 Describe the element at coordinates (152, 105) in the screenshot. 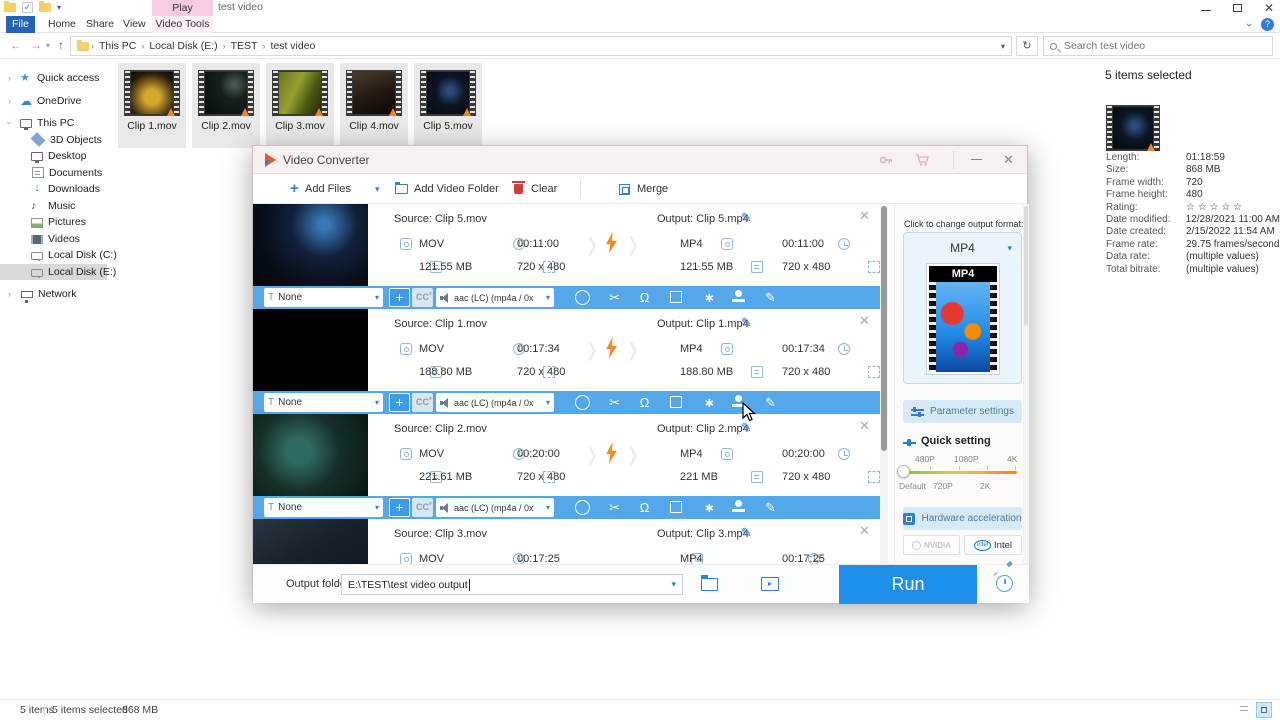

I see `file-tile-clip1: Clip 1.mov` at that location.